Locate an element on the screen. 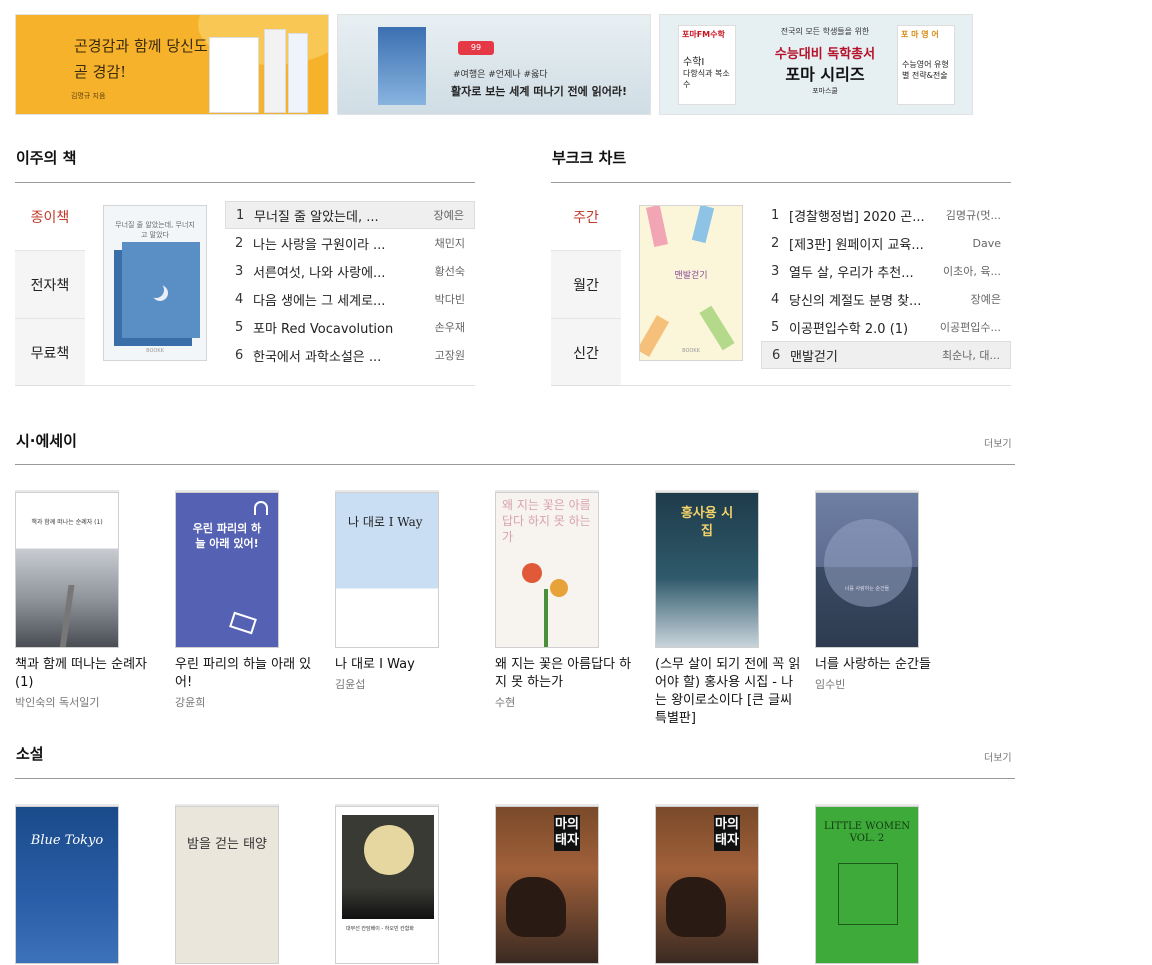  book-author: 수현 is located at coordinates (505, 702).